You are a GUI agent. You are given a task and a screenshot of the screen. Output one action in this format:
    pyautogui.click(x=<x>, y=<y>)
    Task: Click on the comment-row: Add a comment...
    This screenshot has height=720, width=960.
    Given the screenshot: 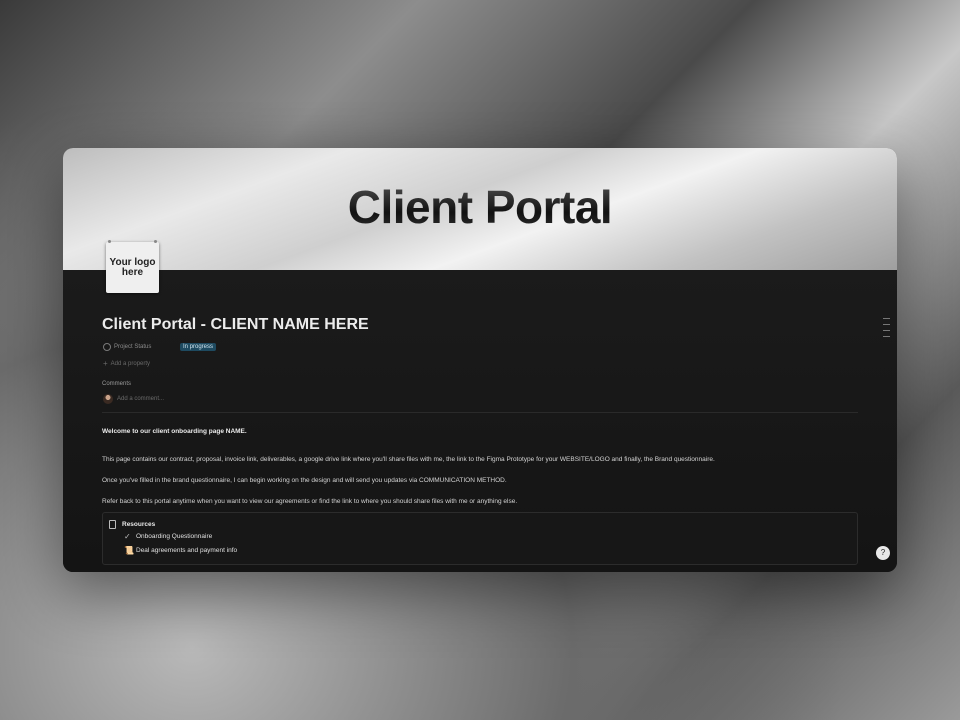 What is the action you would take?
    pyautogui.click(x=133, y=399)
    